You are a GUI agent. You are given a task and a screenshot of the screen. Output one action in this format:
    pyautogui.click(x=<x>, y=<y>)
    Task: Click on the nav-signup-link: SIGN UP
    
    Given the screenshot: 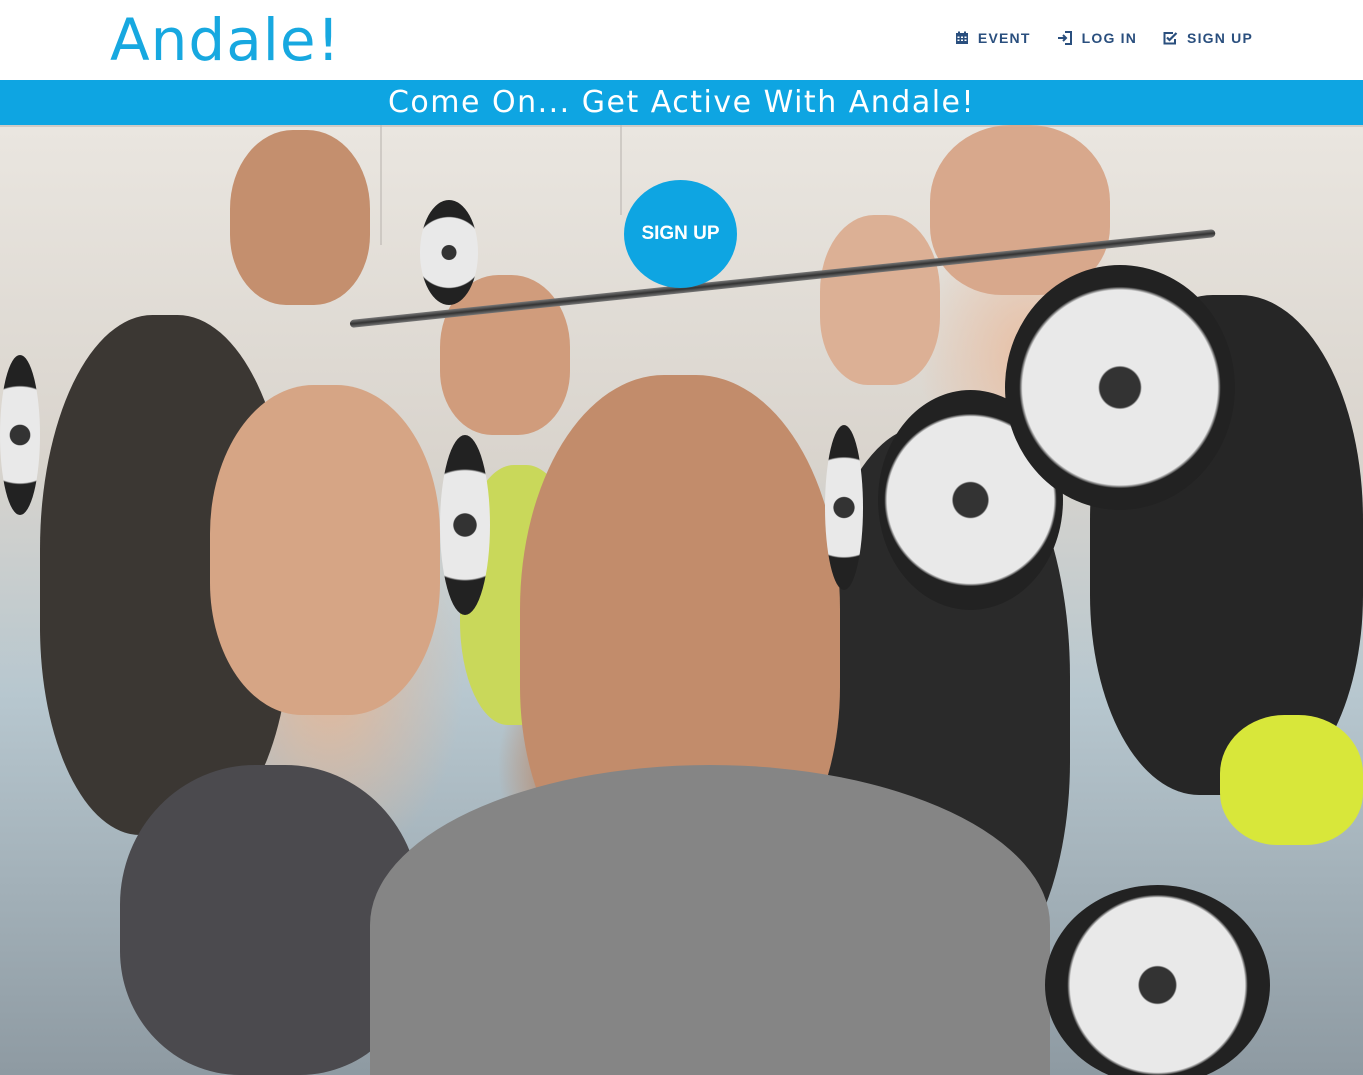 What is the action you would take?
    pyautogui.click(x=1208, y=38)
    